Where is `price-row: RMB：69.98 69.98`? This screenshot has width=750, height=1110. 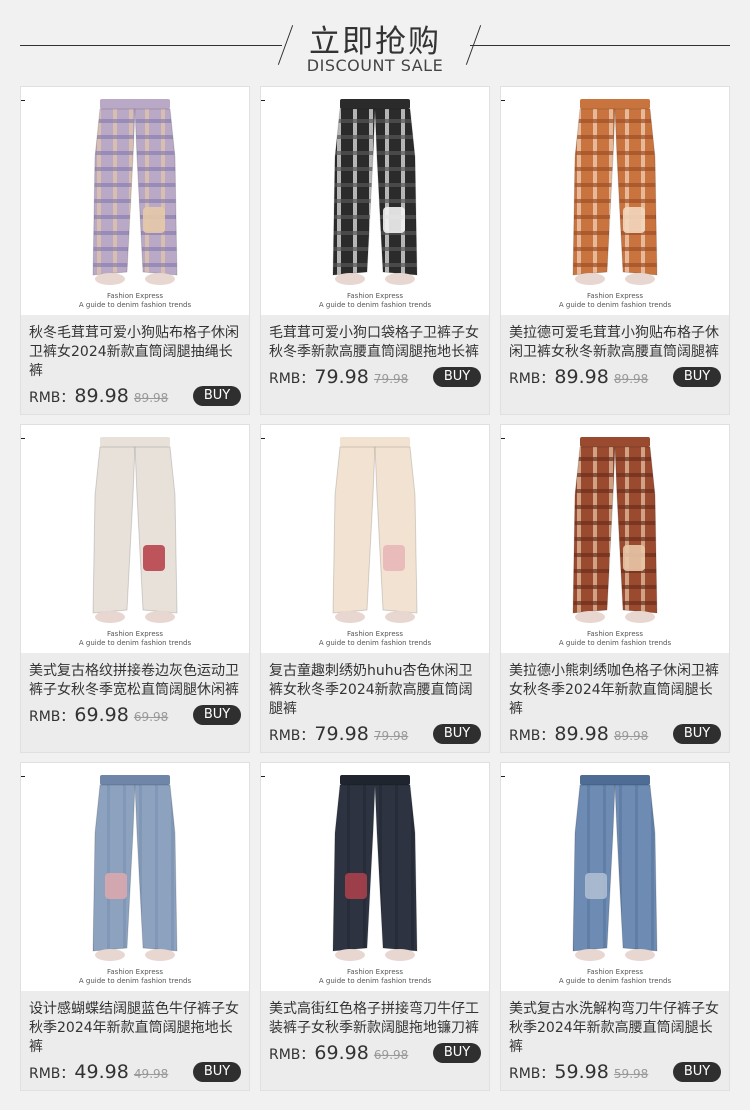 price-row: RMB：69.98 69.98 is located at coordinates (98, 716).